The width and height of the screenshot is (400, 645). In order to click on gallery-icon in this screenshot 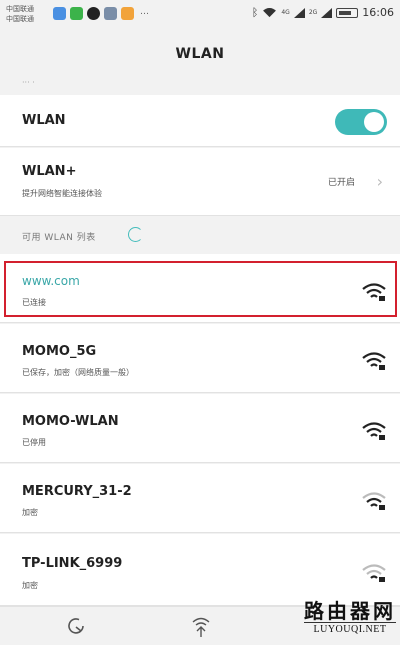, I will do `click(110, 13)`.